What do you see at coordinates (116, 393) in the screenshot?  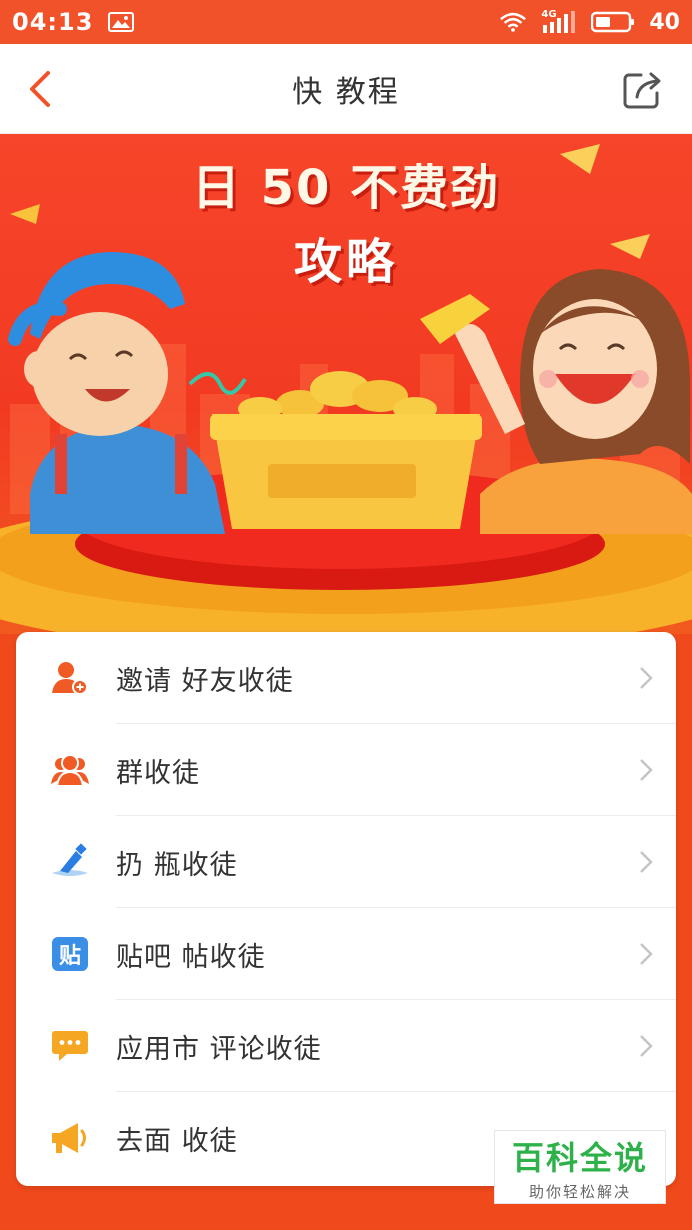 I see `boy-character` at bounding box center [116, 393].